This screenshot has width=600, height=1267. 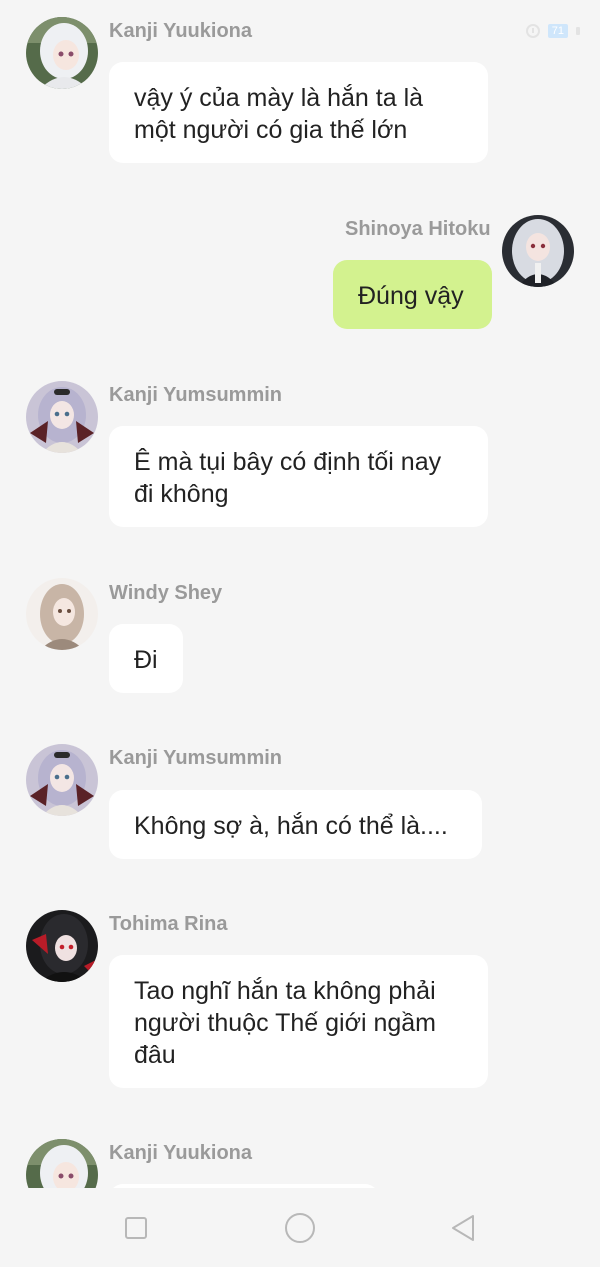 I want to click on back-button, so click(x=463, y=1228).